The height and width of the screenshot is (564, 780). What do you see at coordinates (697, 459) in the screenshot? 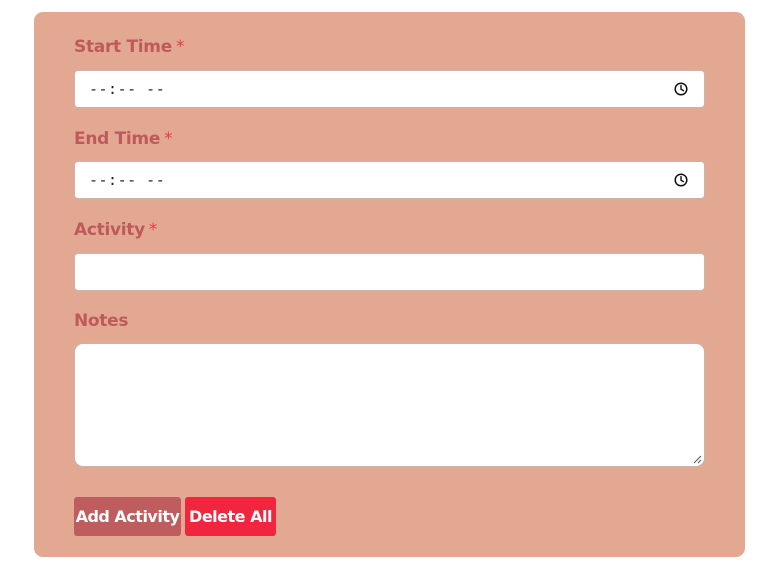
I see `resize-grip-icon` at bounding box center [697, 459].